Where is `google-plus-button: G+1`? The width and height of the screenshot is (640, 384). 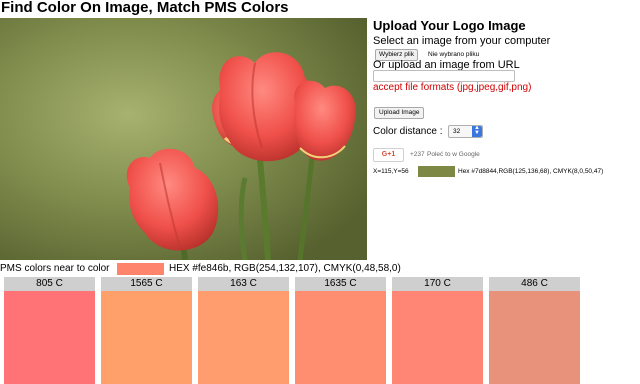
google-plus-button: G+1 is located at coordinates (388, 155).